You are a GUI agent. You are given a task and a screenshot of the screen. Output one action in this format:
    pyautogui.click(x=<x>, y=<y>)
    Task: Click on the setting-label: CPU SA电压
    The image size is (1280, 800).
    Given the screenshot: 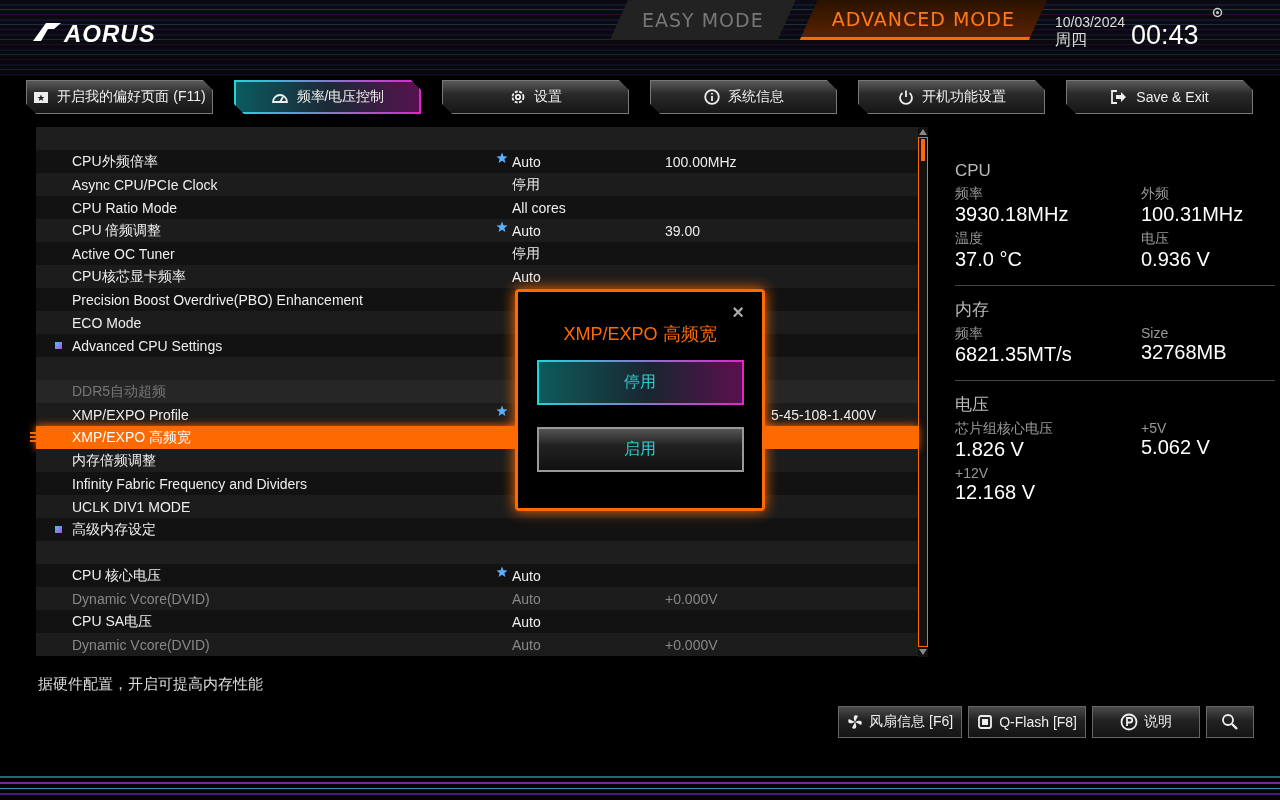 What is the action you would take?
    pyautogui.click(x=113, y=621)
    